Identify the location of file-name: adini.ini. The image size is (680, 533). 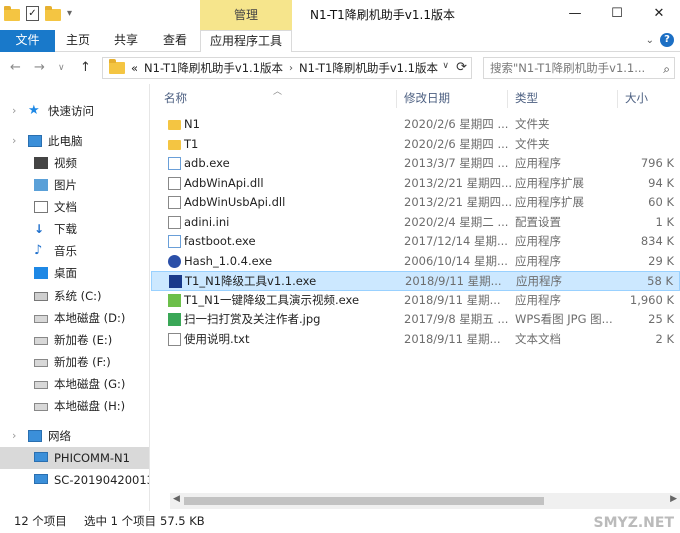
(207, 221).